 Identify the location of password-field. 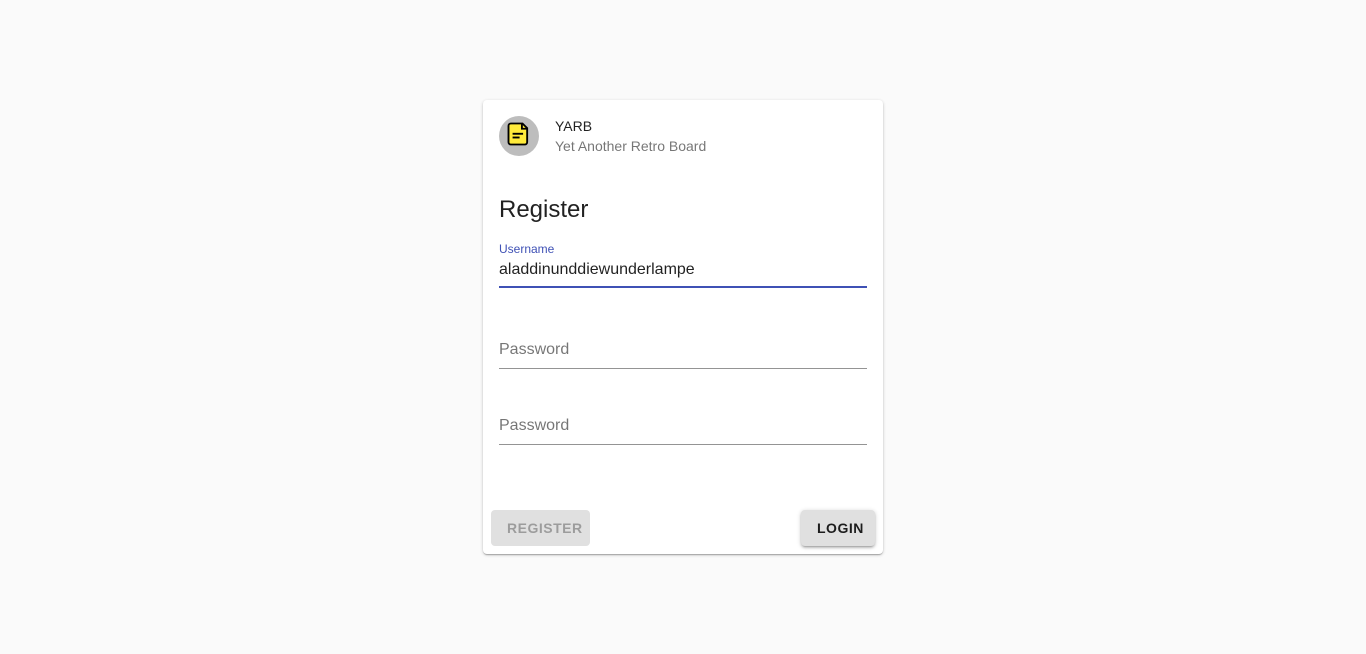
(683, 353).